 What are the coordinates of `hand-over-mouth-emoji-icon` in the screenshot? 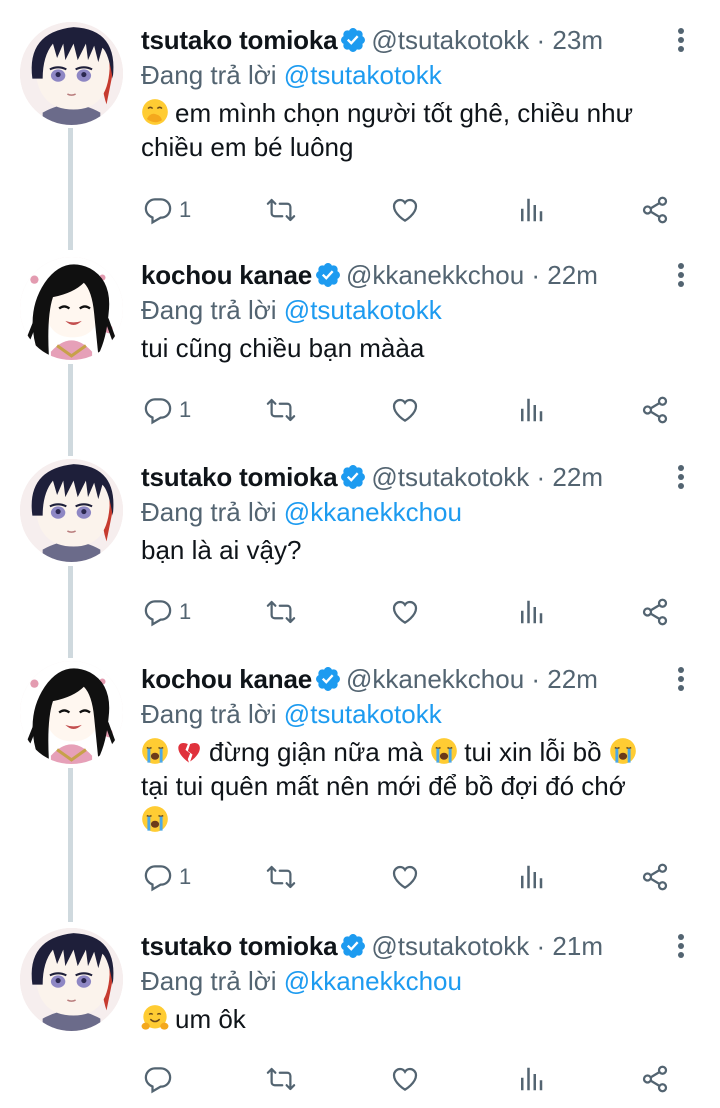 It's located at (155, 112).